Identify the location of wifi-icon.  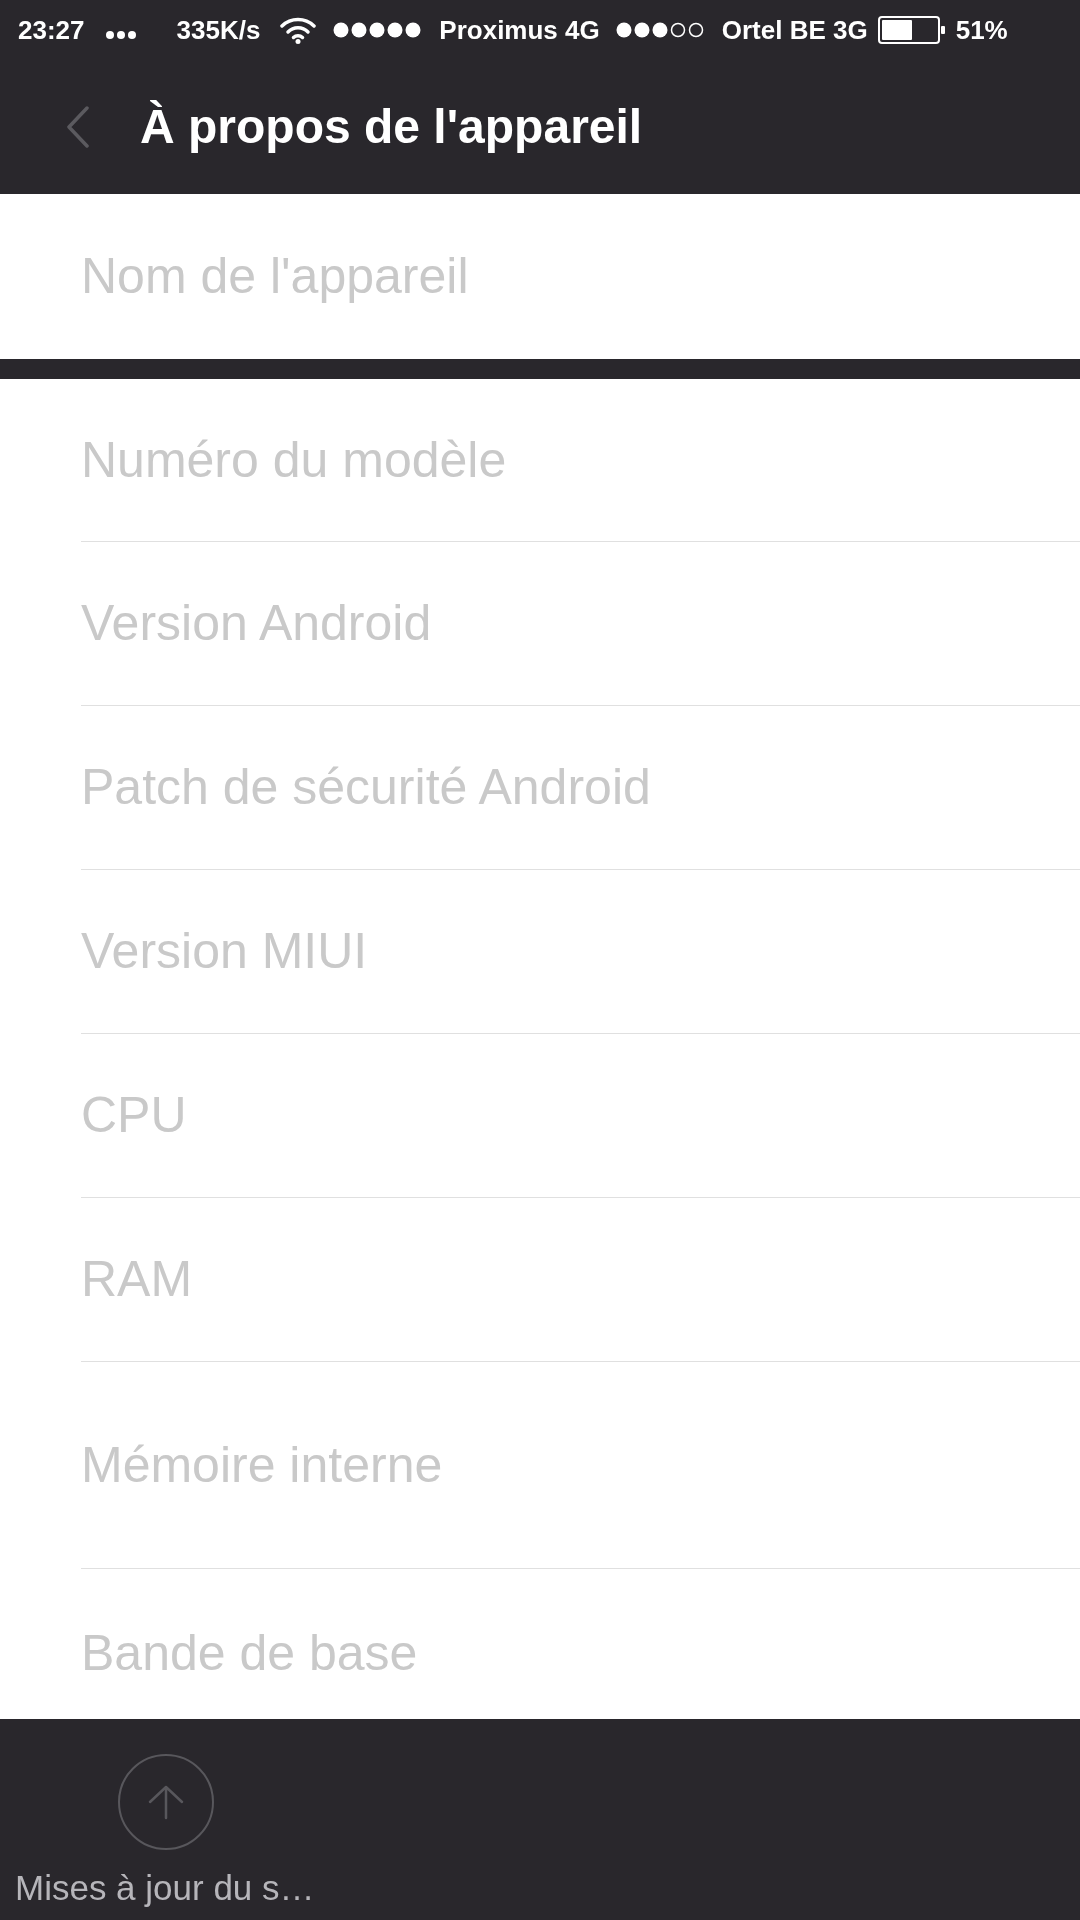
(298, 30).